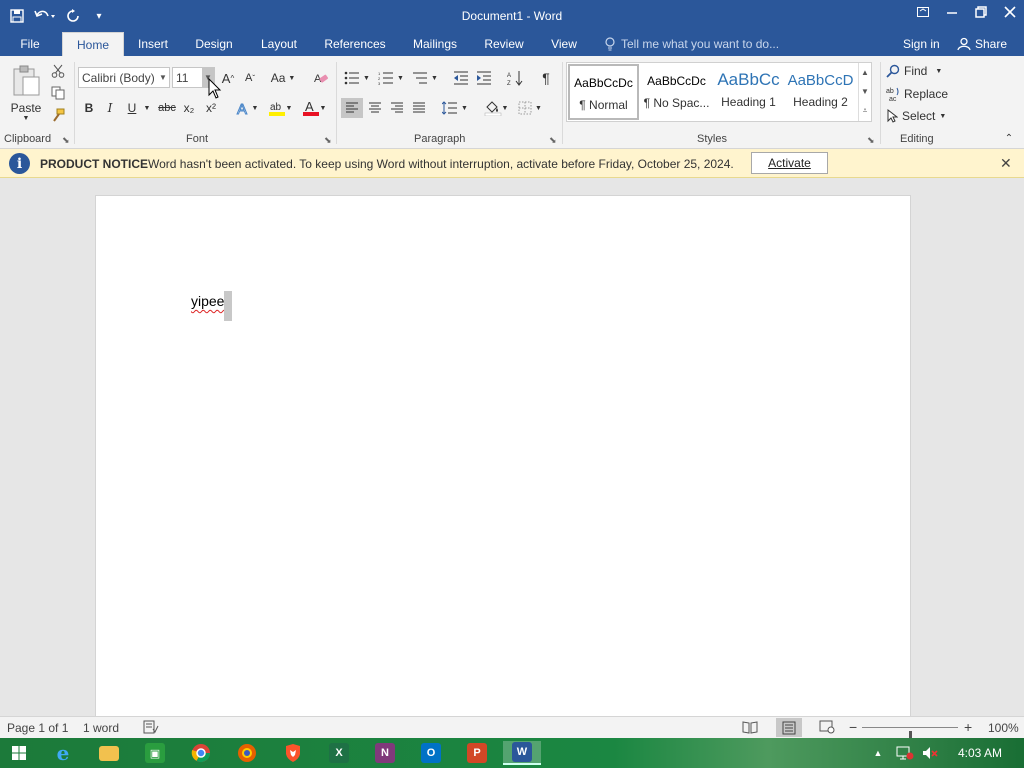 This screenshot has width=1024, height=768. Describe the element at coordinates (279, 44) in the screenshot. I see `tab-layout: Layout` at that location.